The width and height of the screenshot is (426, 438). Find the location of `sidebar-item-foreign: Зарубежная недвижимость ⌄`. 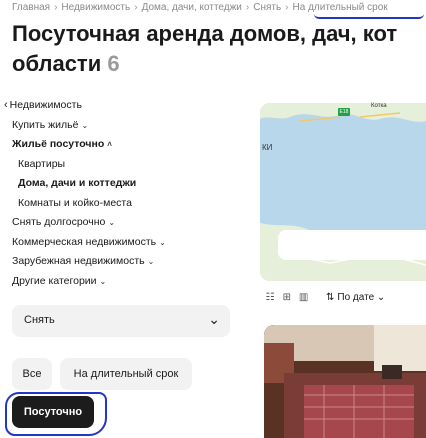

sidebar-item-foreign: Зарубежная недвижимость ⌄ is located at coordinates (124, 262).